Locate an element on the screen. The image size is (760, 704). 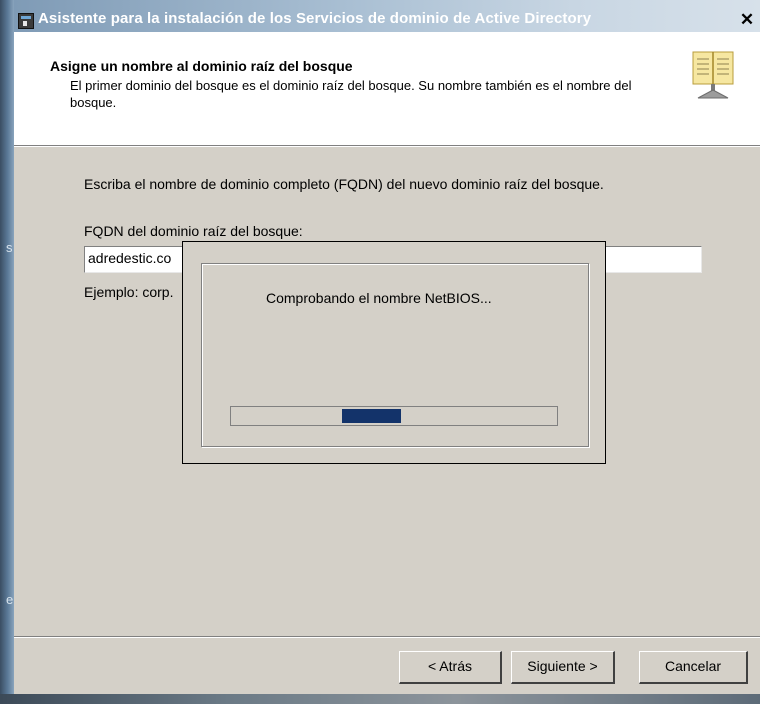
open-book-icon is located at coordinates (713, 75).